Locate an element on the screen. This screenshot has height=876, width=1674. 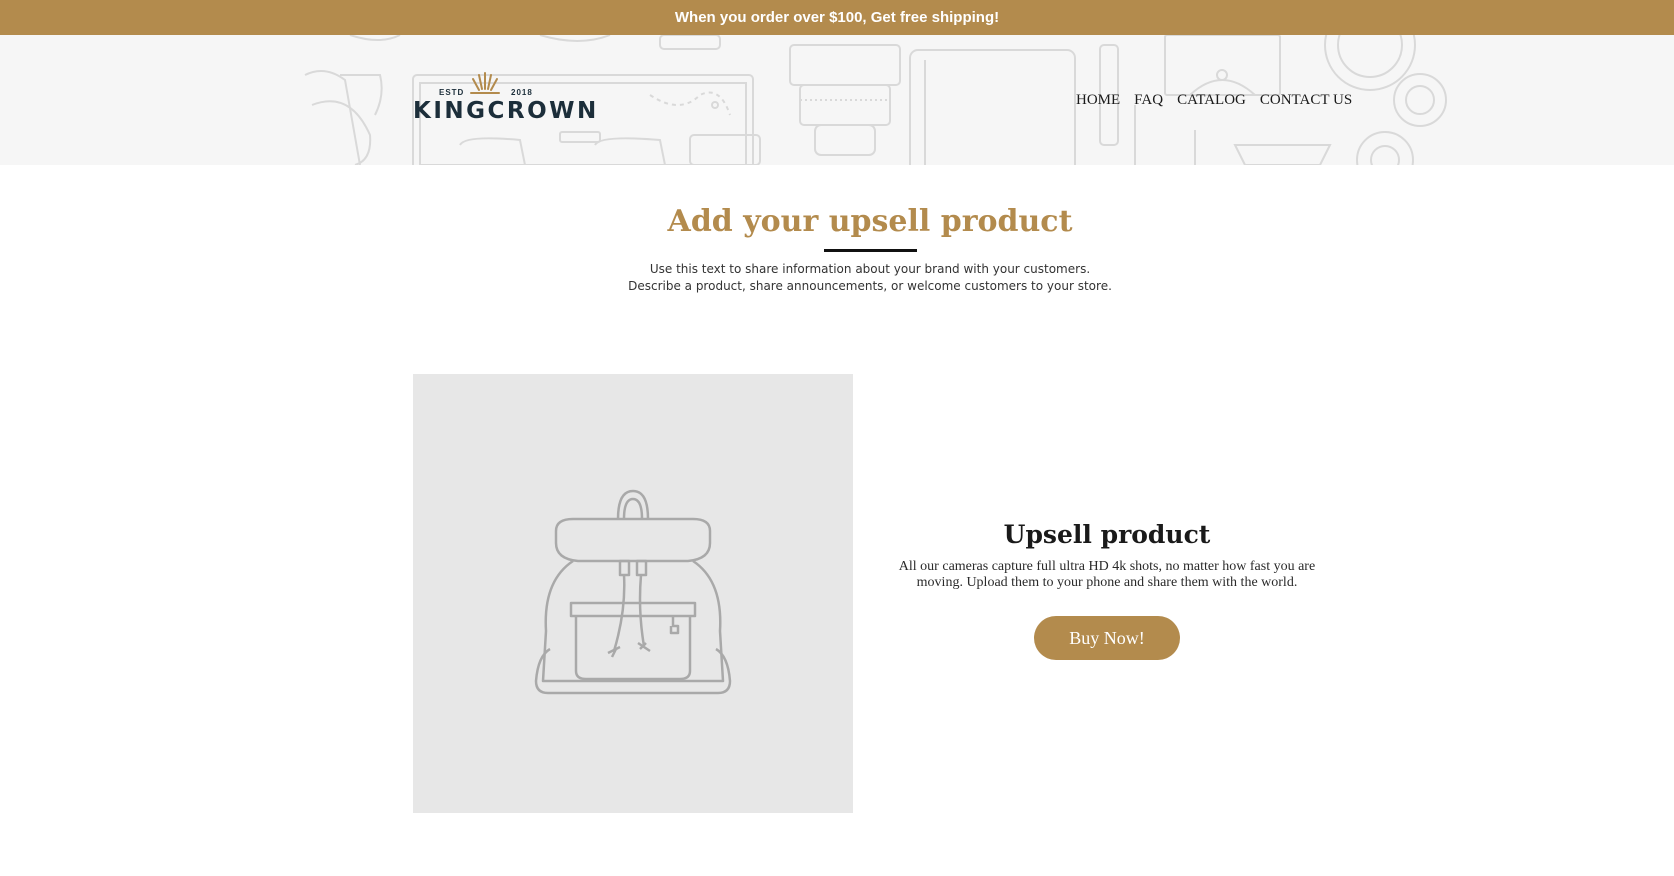
product-image is located at coordinates (633, 593).